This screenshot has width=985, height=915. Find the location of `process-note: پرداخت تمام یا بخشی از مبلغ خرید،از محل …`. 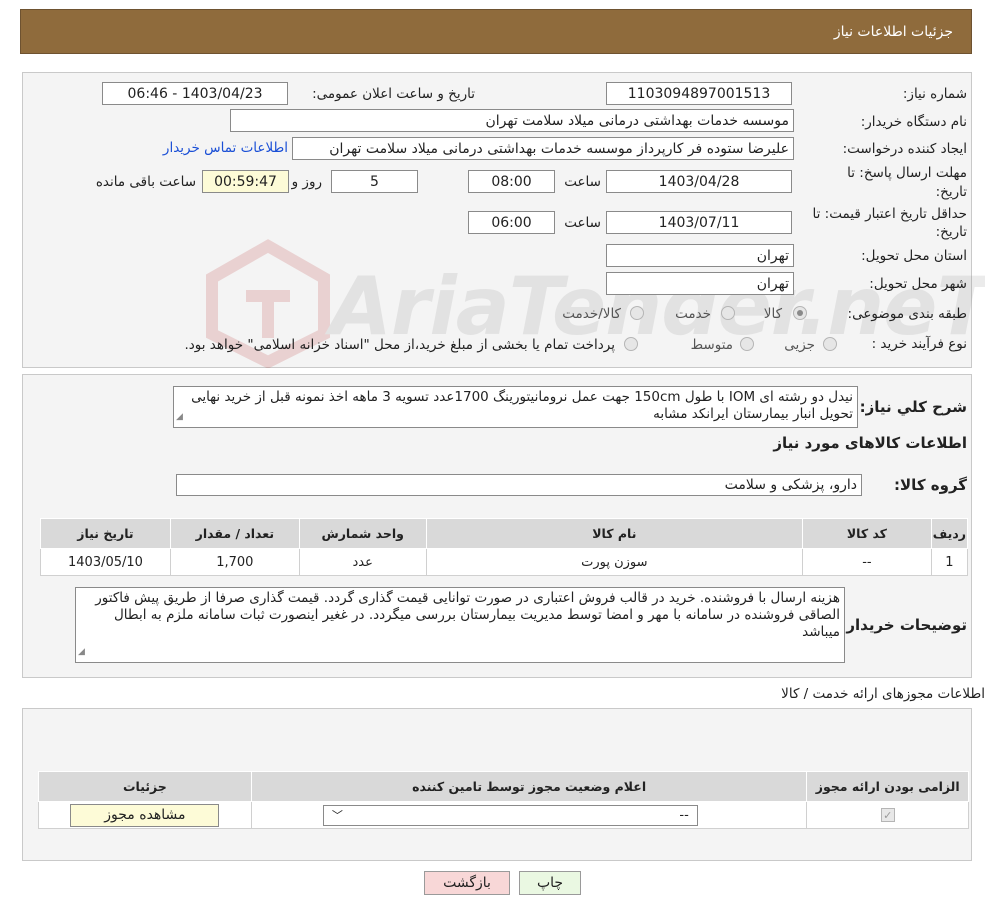

process-note: پرداخت تمام یا بخشی از مبلغ خرید،از محل … is located at coordinates (399, 345).